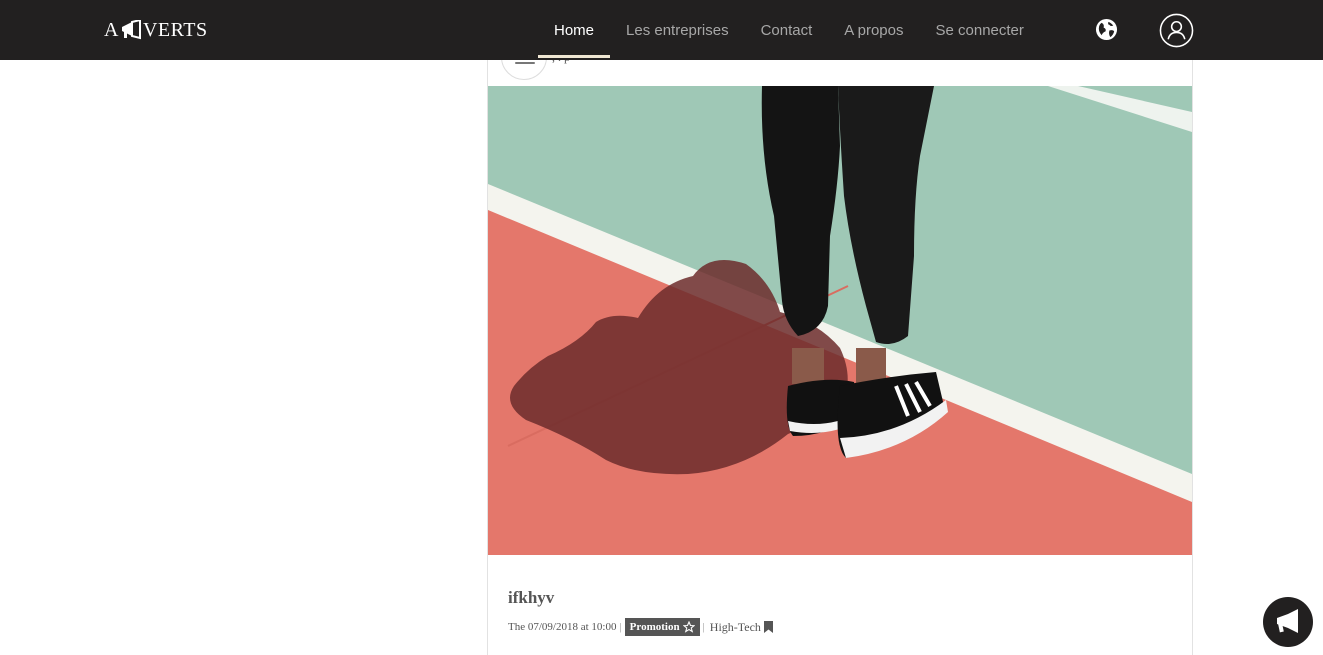  I want to click on megaphone-icon, so click(1287, 621).